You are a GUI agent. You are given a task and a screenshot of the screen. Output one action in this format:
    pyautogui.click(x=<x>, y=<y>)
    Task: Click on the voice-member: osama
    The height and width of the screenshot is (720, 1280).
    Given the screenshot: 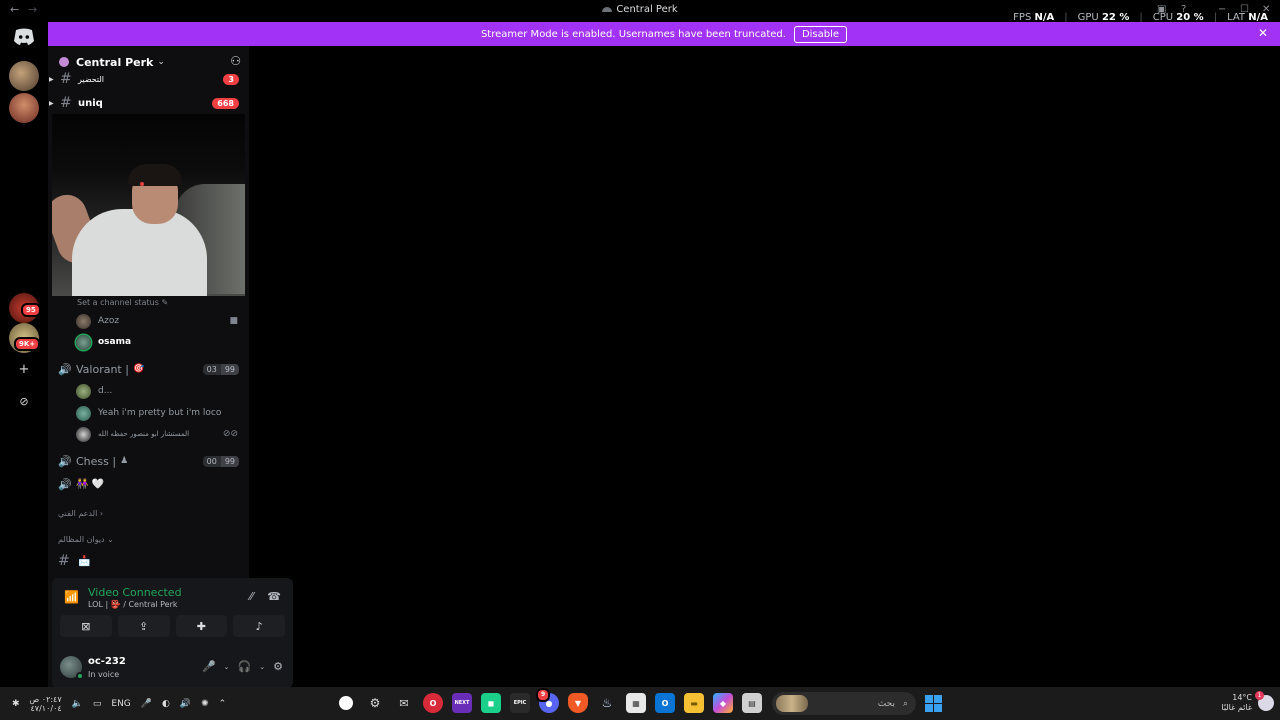 What is the action you would take?
    pyautogui.click(x=160, y=342)
    